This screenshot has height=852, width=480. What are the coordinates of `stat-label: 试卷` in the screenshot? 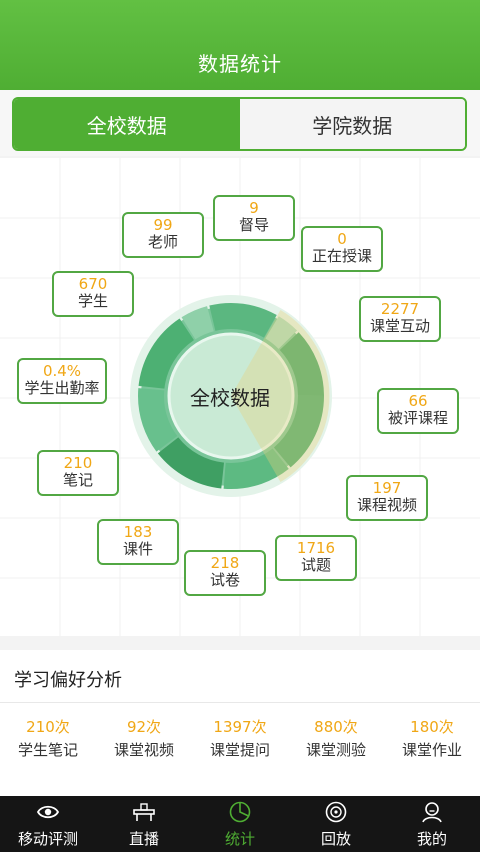 It's located at (224, 580).